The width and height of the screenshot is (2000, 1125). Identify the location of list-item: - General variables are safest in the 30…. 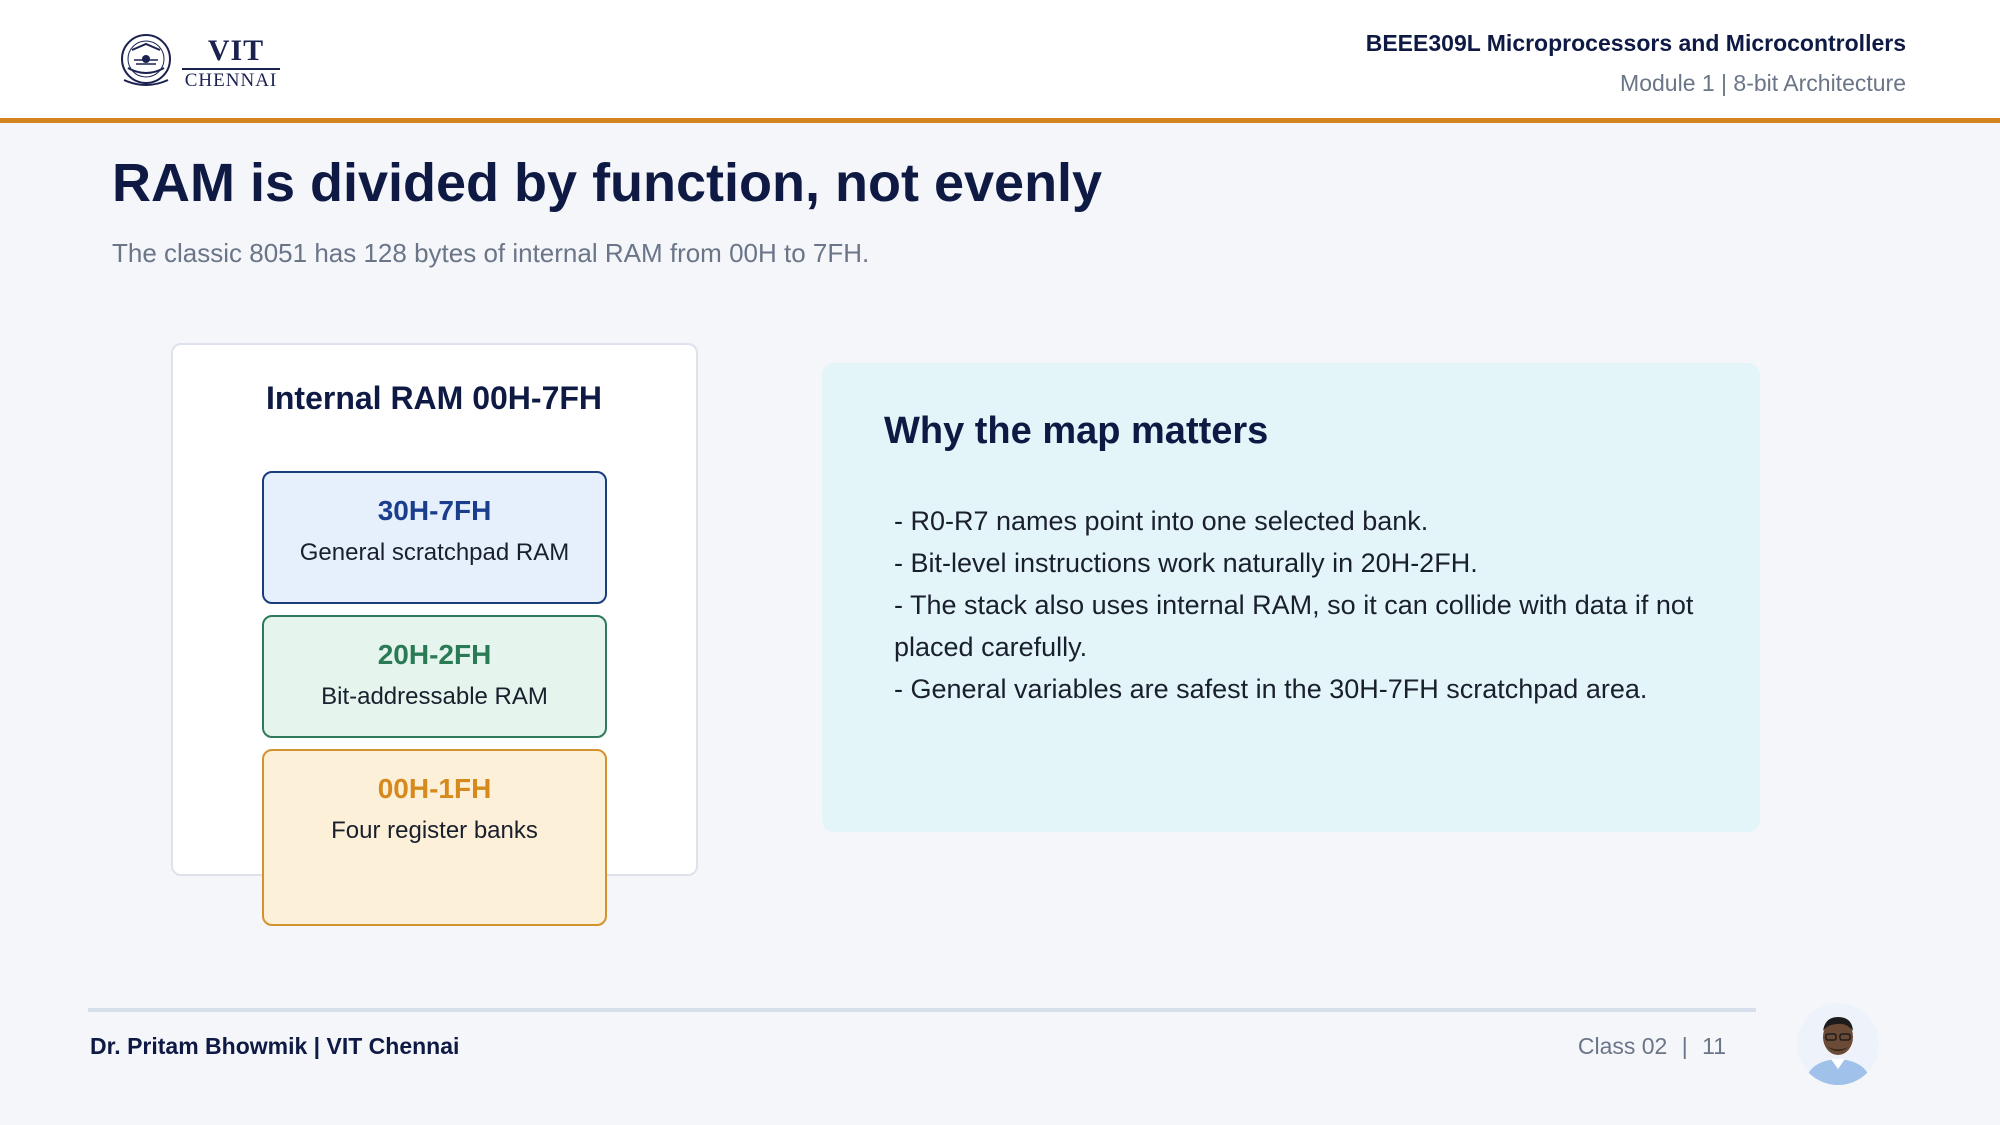
(1271, 689).